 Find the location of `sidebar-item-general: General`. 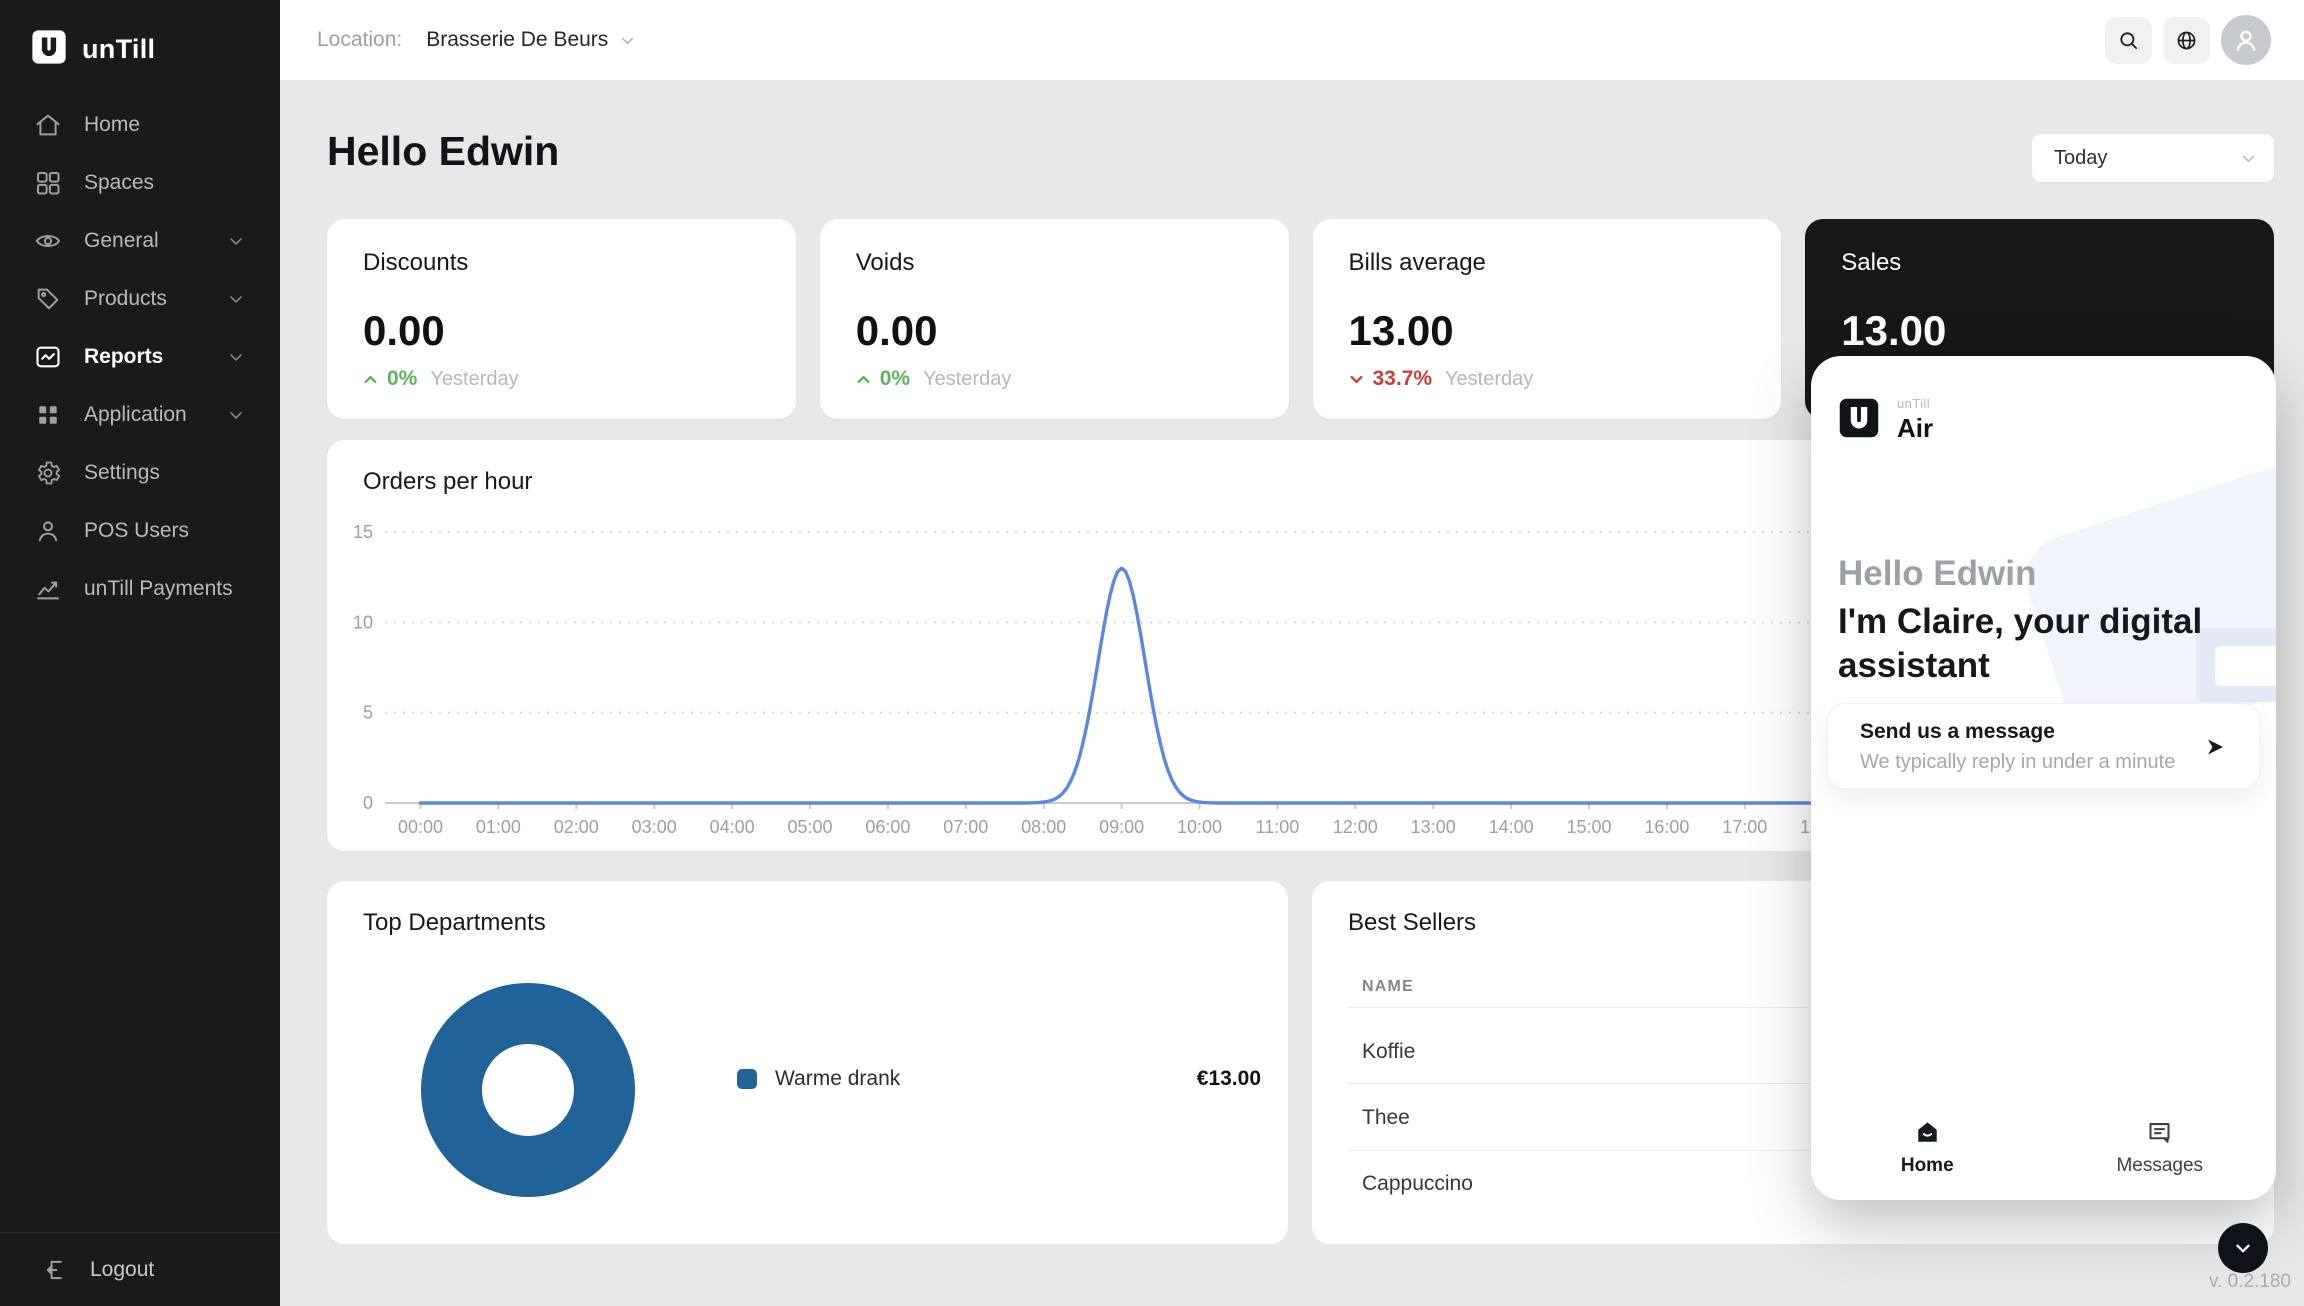

sidebar-item-general: General is located at coordinates (140, 241).